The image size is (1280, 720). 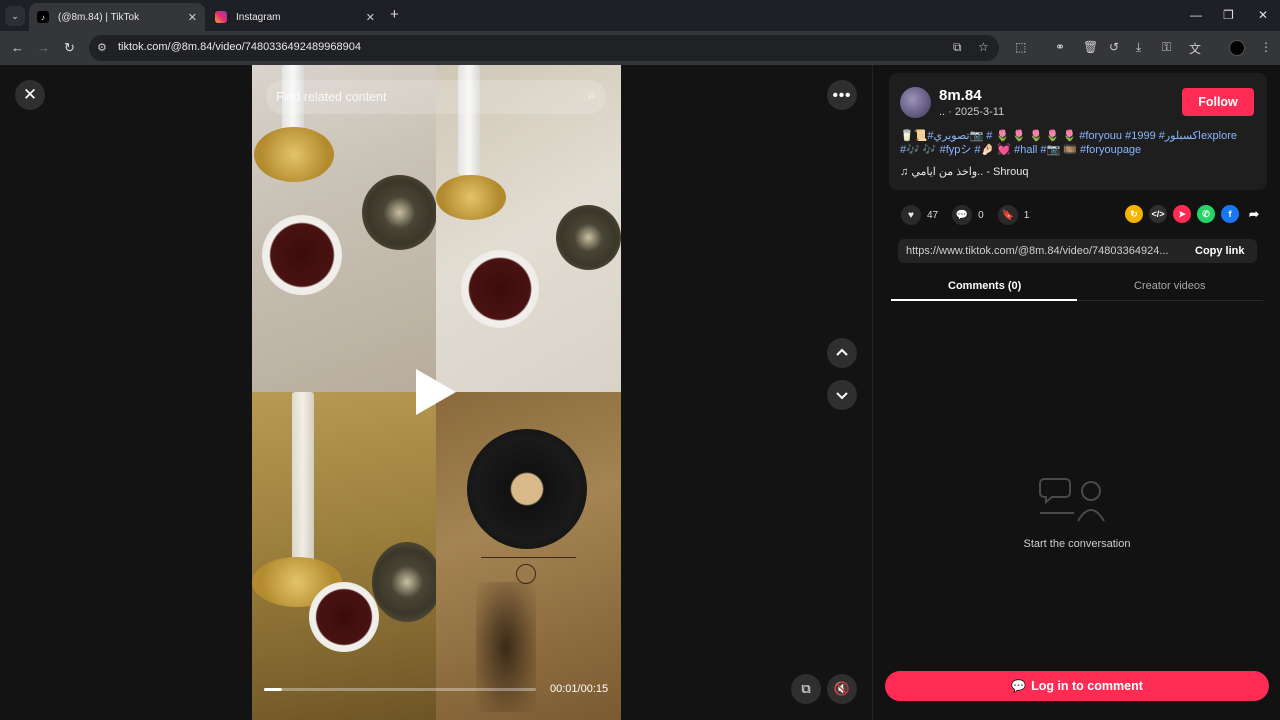 I want to click on save-count: 1, so click(x=1026, y=215).